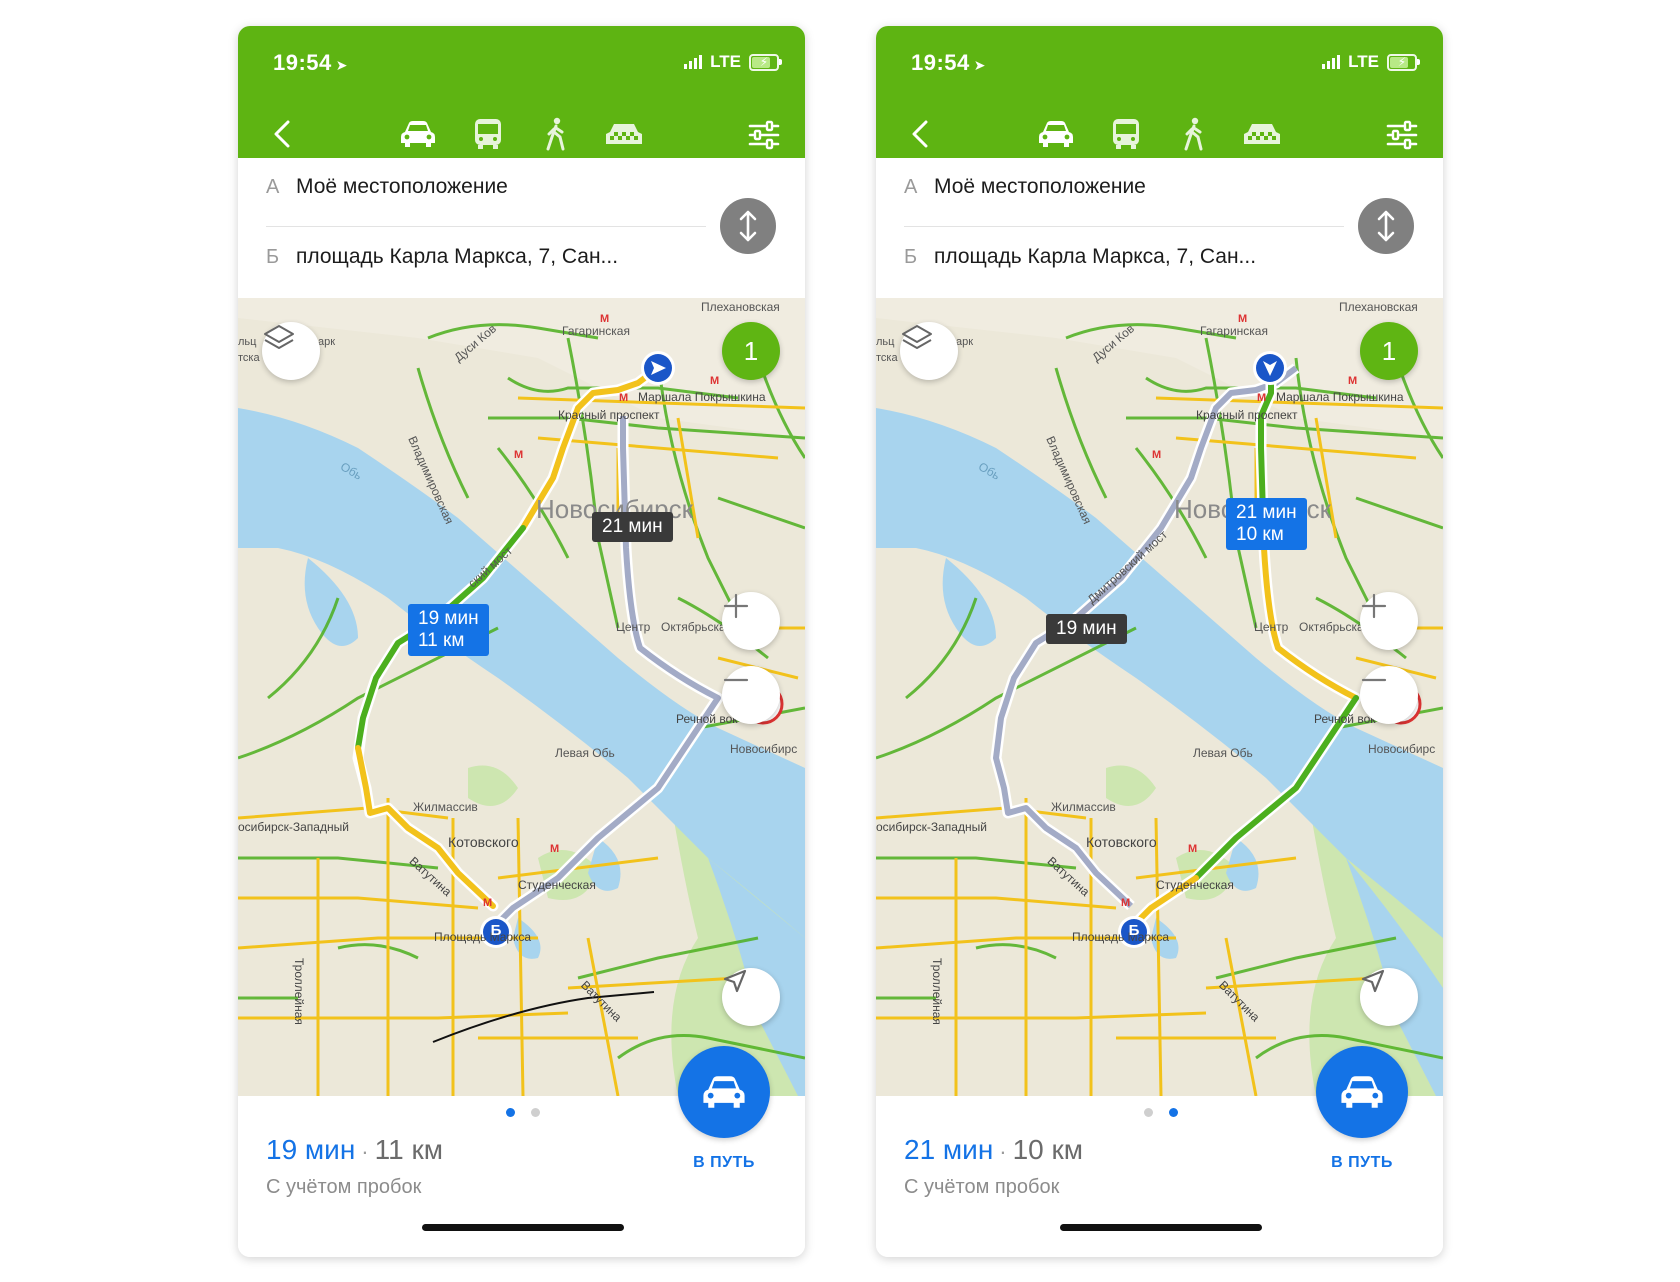  I want to click on route-summary-panel: 21 мин · 10 км С учётом пробок В ПУТЬ, so click(1159, 1151).